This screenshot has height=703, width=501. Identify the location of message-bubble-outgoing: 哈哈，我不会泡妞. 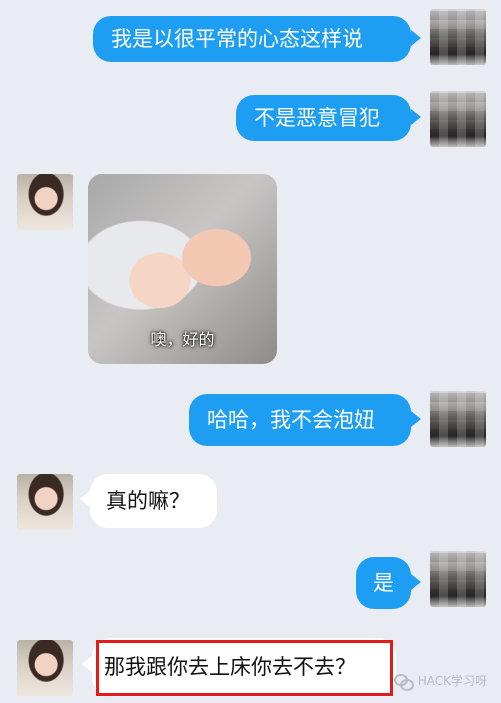
(300, 420).